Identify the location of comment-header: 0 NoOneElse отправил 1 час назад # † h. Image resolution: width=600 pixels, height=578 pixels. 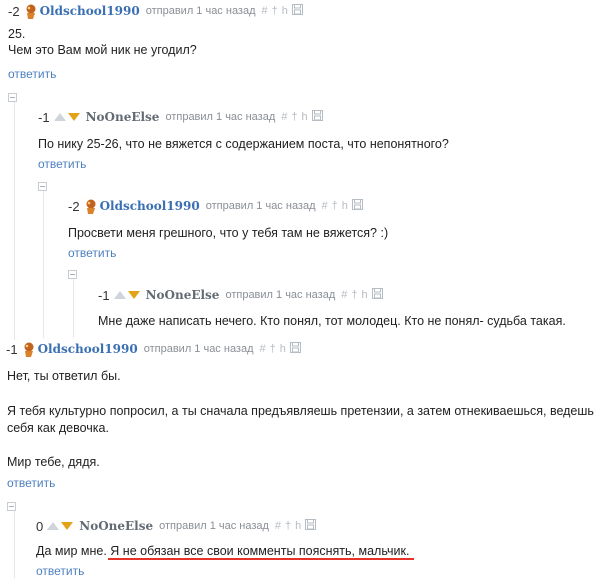
(222, 526).